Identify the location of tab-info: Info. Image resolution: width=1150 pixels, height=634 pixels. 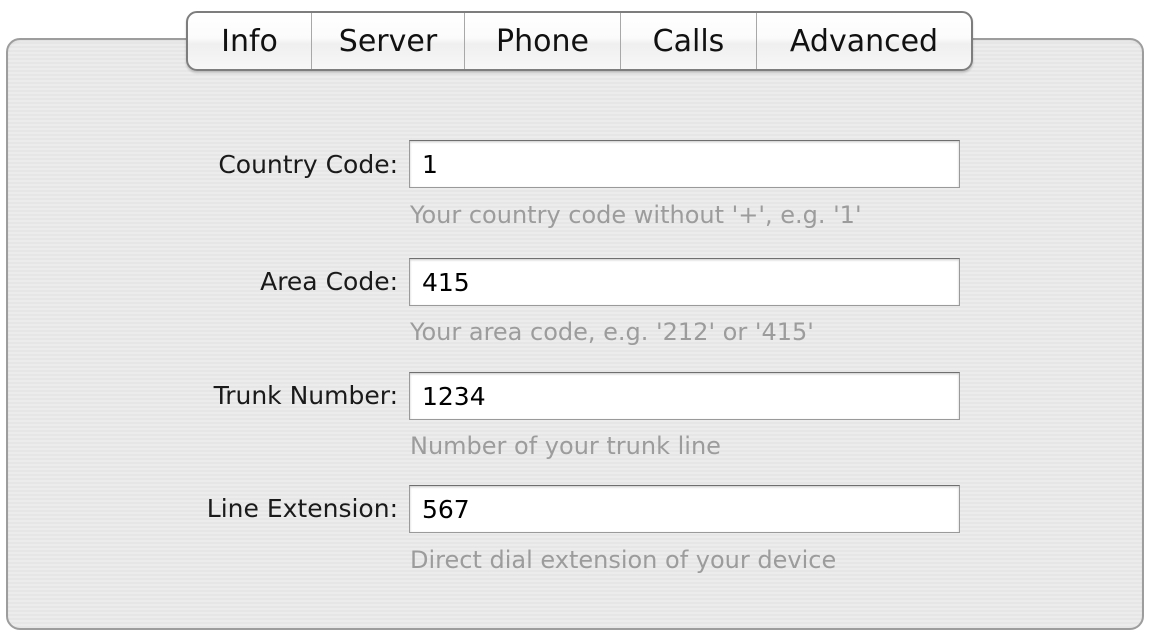
(250, 41).